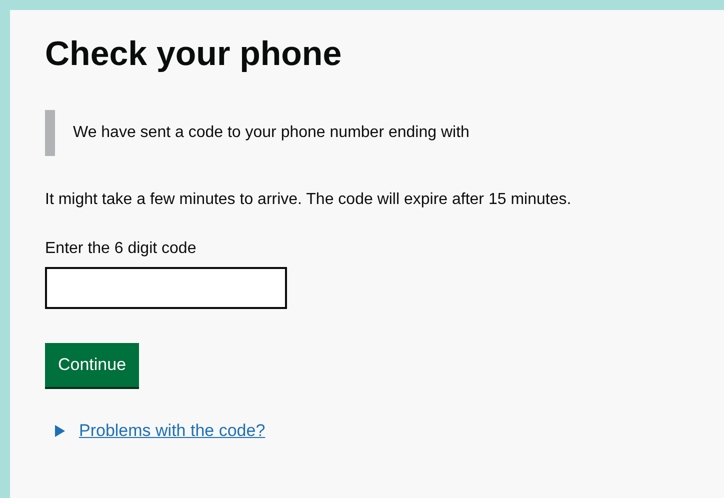 The width and height of the screenshot is (724, 498). What do you see at coordinates (194, 54) in the screenshot?
I see `page-heading: Check your phone` at bounding box center [194, 54].